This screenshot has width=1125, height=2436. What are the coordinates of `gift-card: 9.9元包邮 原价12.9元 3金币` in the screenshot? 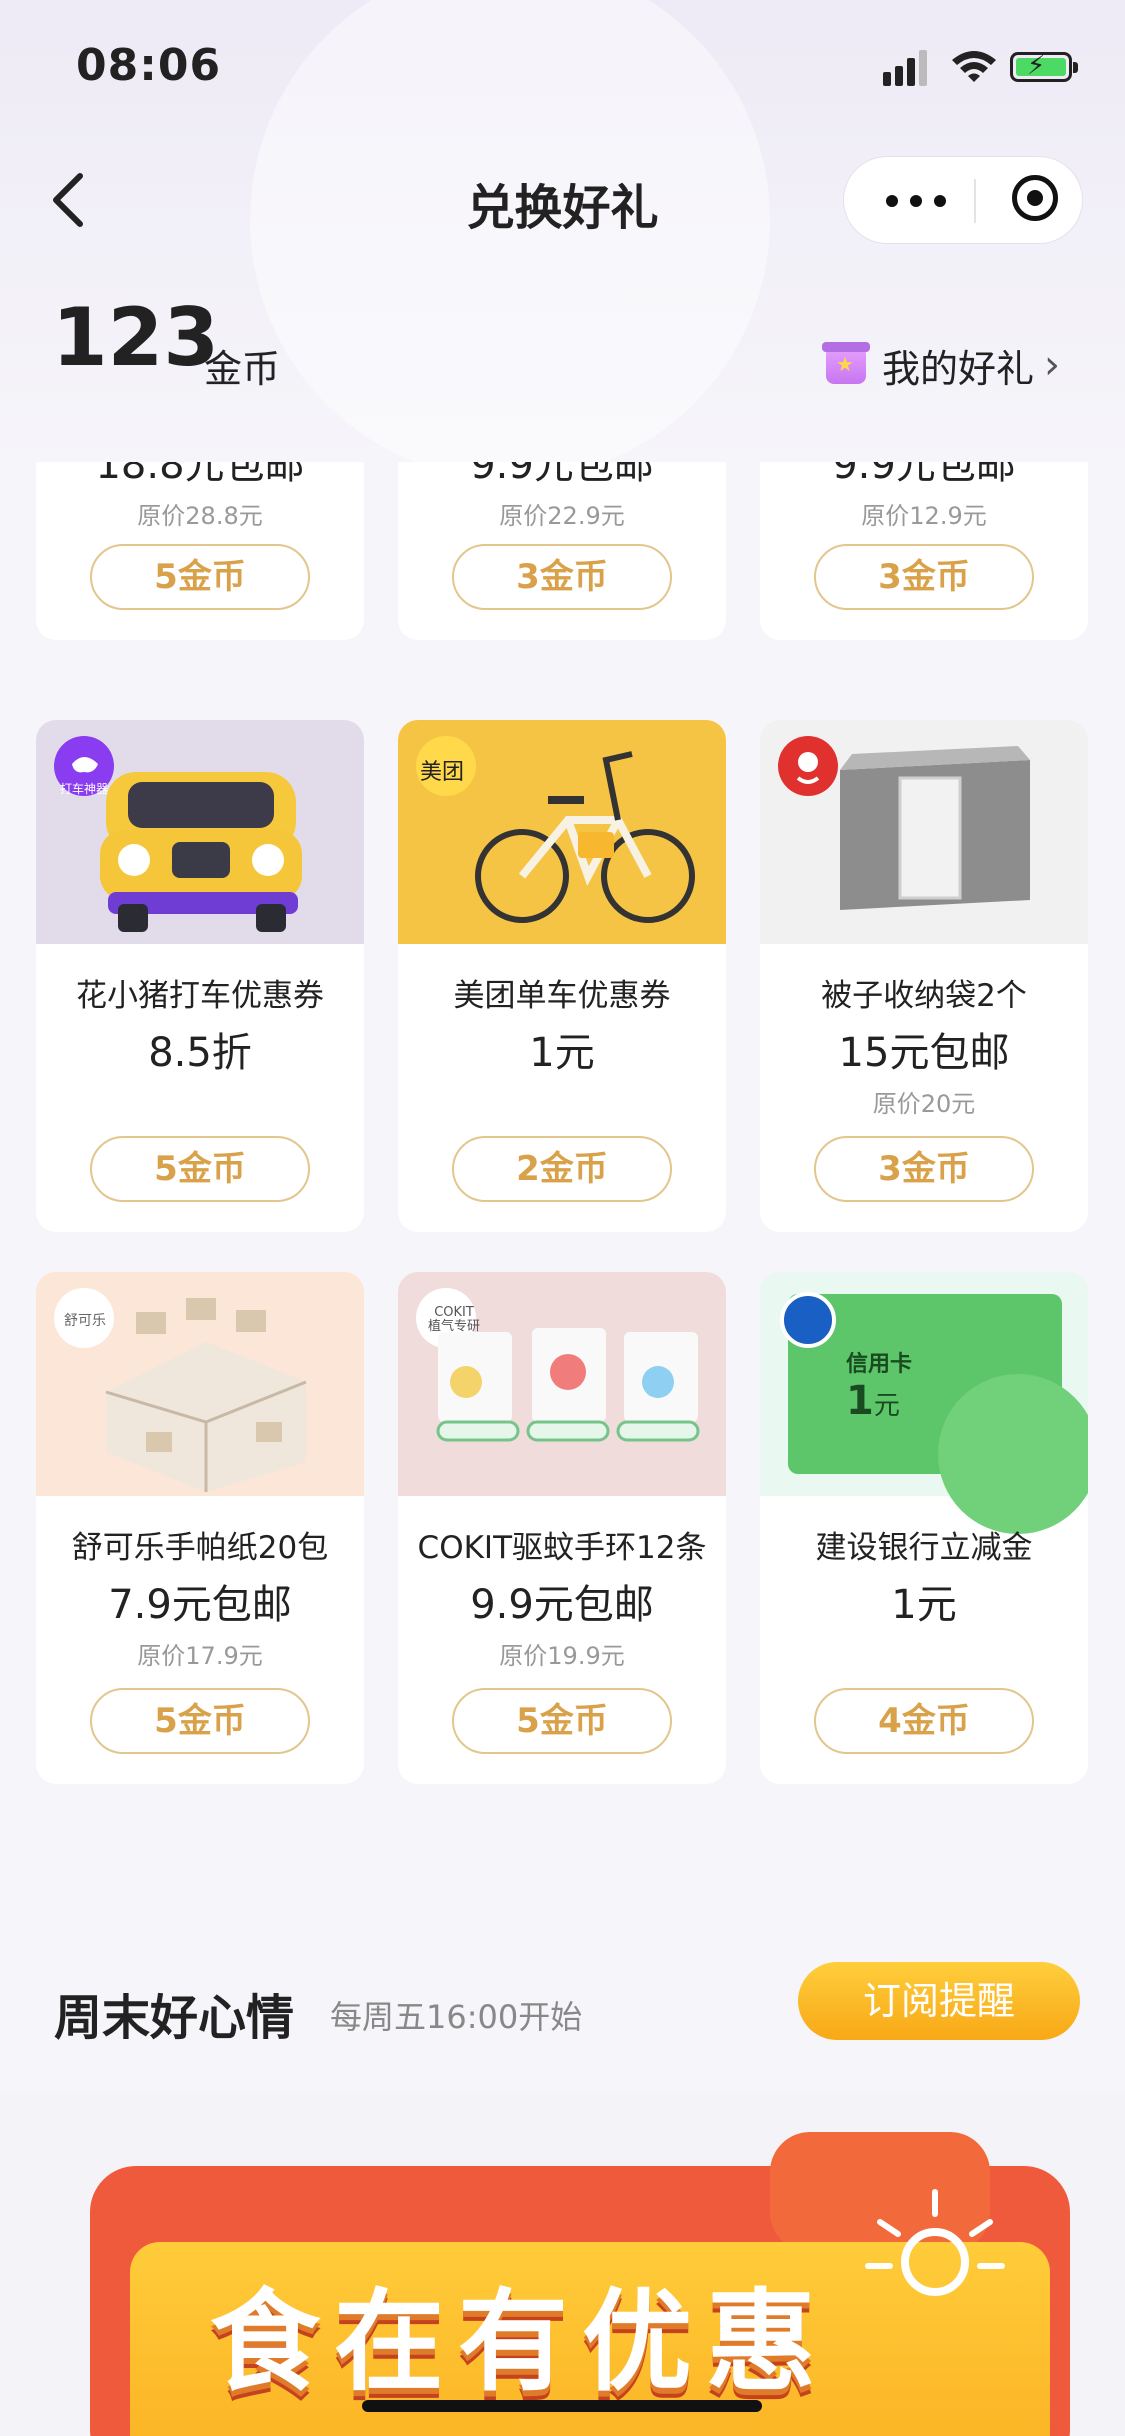 It's located at (924, 551).